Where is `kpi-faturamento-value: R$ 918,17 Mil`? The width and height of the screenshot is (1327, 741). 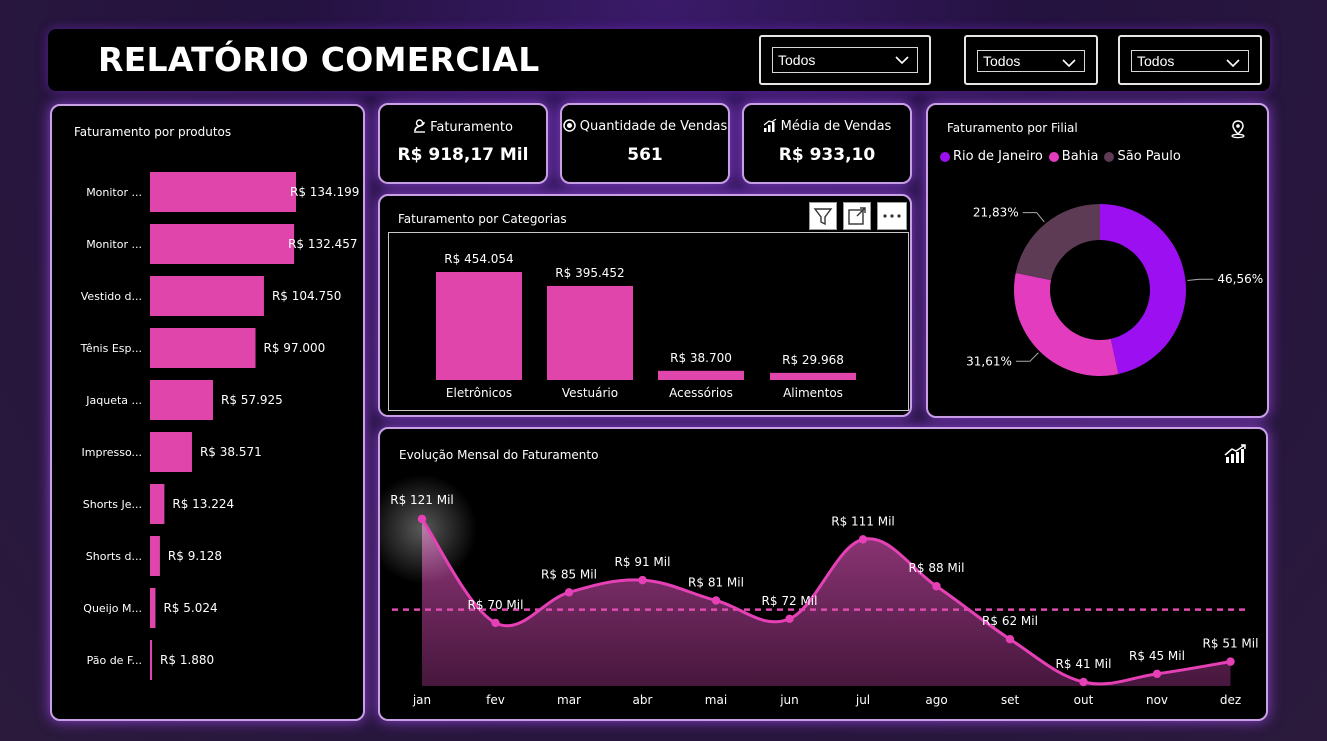
kpi-faturamento-value: R$ 918,17 Mil is located at coordinates (463, 155).